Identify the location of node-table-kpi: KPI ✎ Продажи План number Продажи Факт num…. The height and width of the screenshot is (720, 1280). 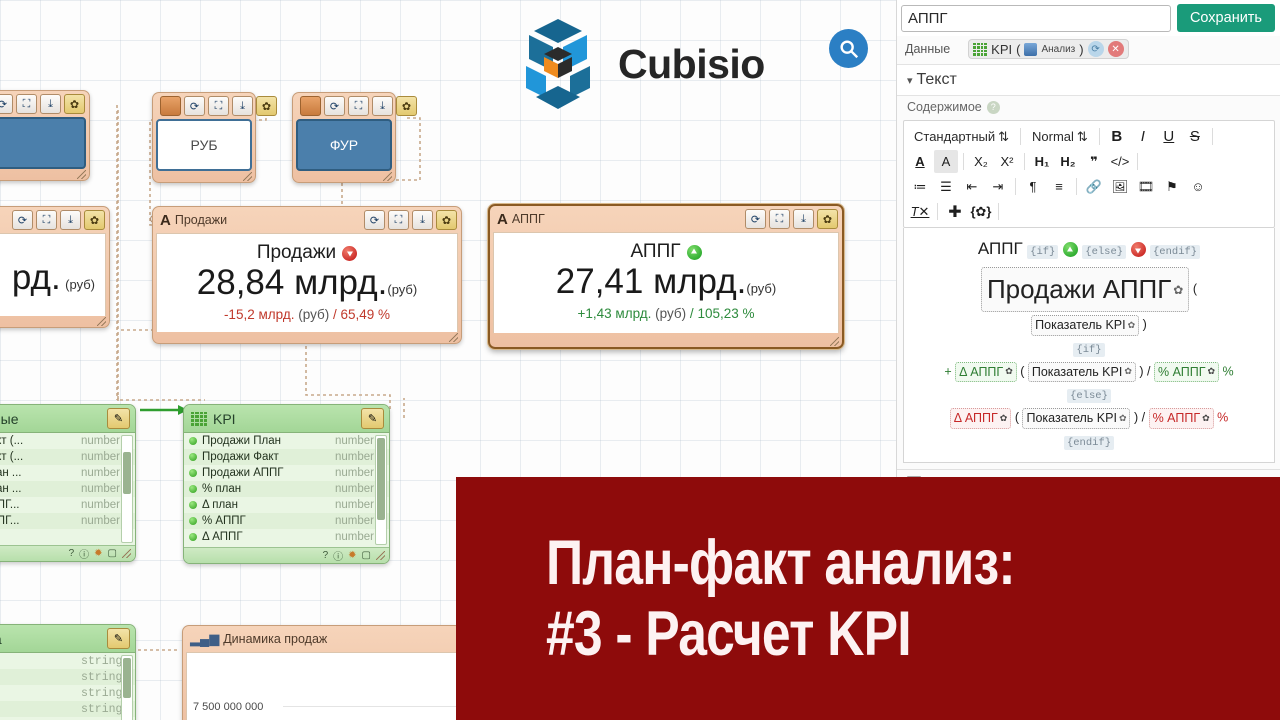
(286, 484).